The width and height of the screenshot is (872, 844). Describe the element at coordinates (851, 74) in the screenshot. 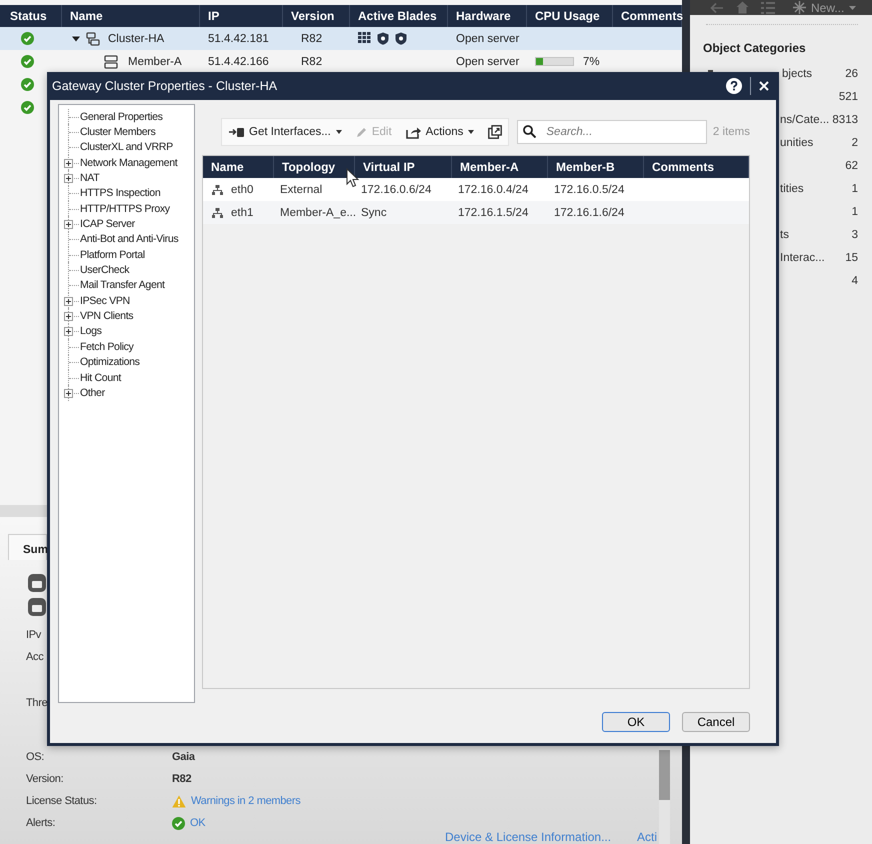

I see `category-count: 26` at that location.